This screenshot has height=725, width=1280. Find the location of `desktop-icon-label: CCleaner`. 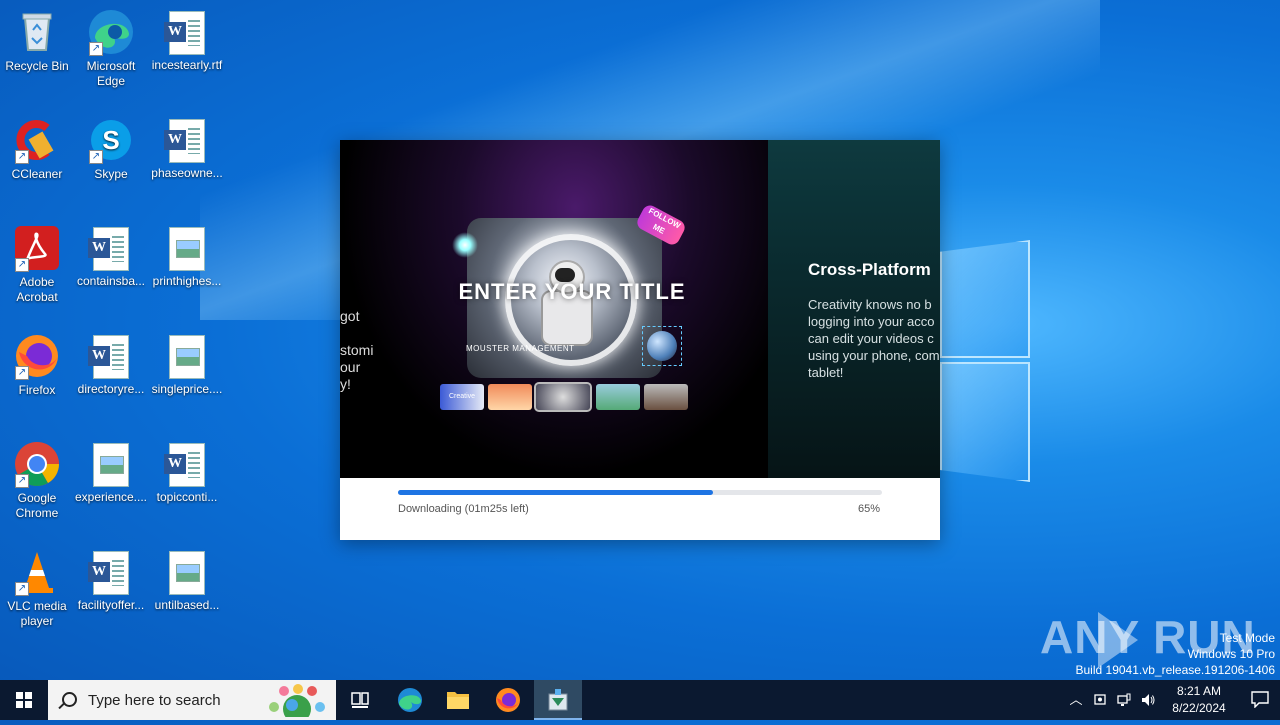

desktop-icon-label: CCleaner is located at coordinates (37, 174).